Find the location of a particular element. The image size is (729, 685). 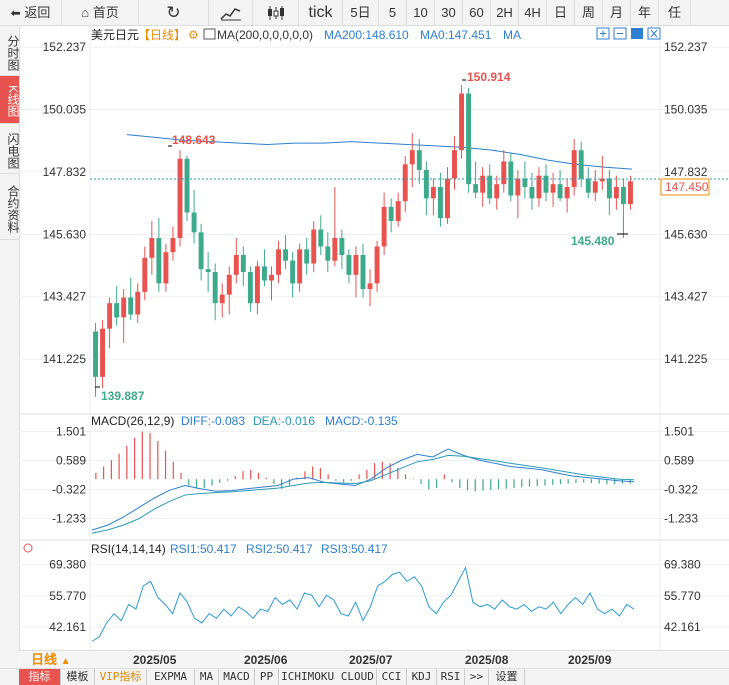

price-tick-left: 141.225 is located at coordinates (65, 359).